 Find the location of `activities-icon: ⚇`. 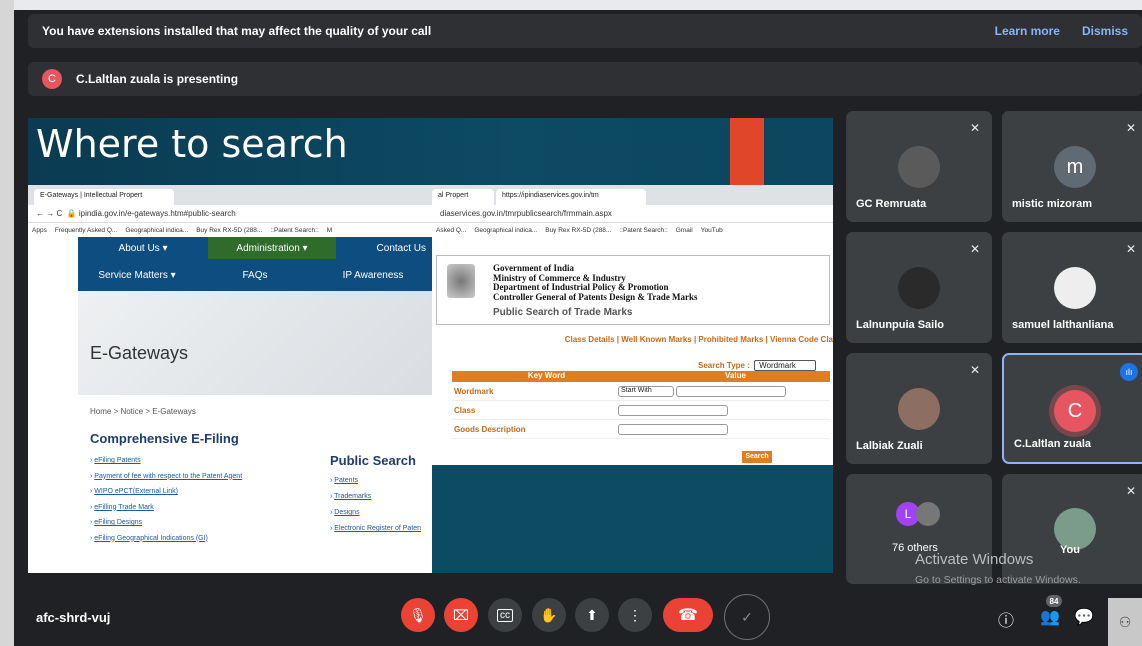

activities-icon: ⚇ is located at coordinates (1125, 622).